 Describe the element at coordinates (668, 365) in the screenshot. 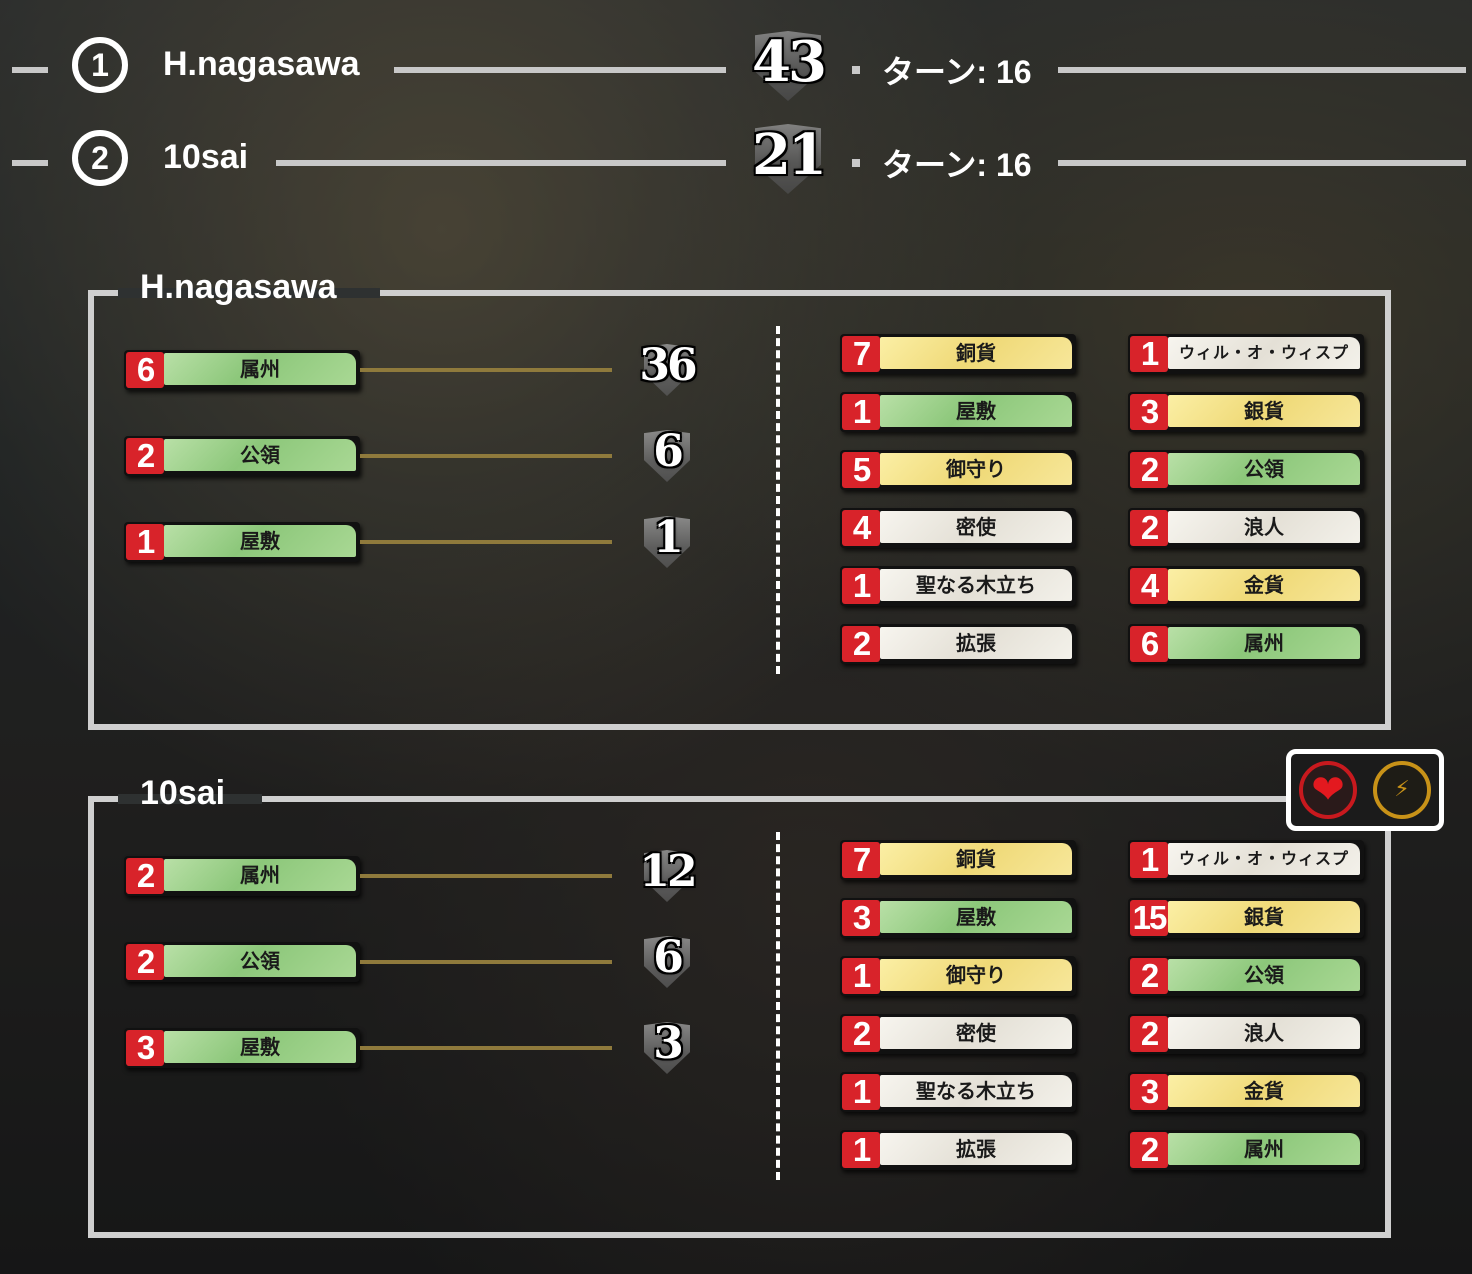

I see `victory-points: 36` at that location.